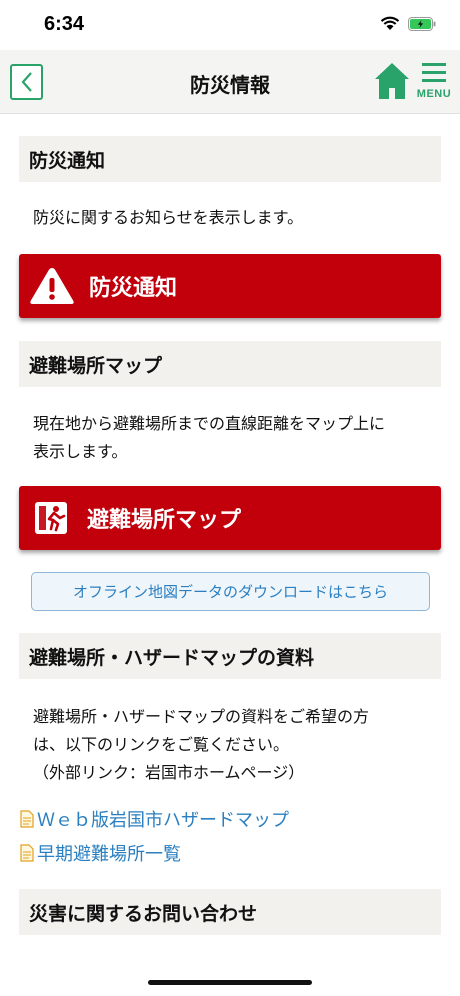 The width and height of the screenshot is (460, 996). I want to click on shelter-map-button: 避難場所マップ, so click(230, 518).